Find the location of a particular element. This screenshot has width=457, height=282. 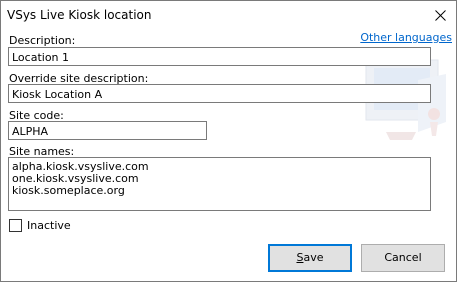

description-input is located at coordinates (219, 56).